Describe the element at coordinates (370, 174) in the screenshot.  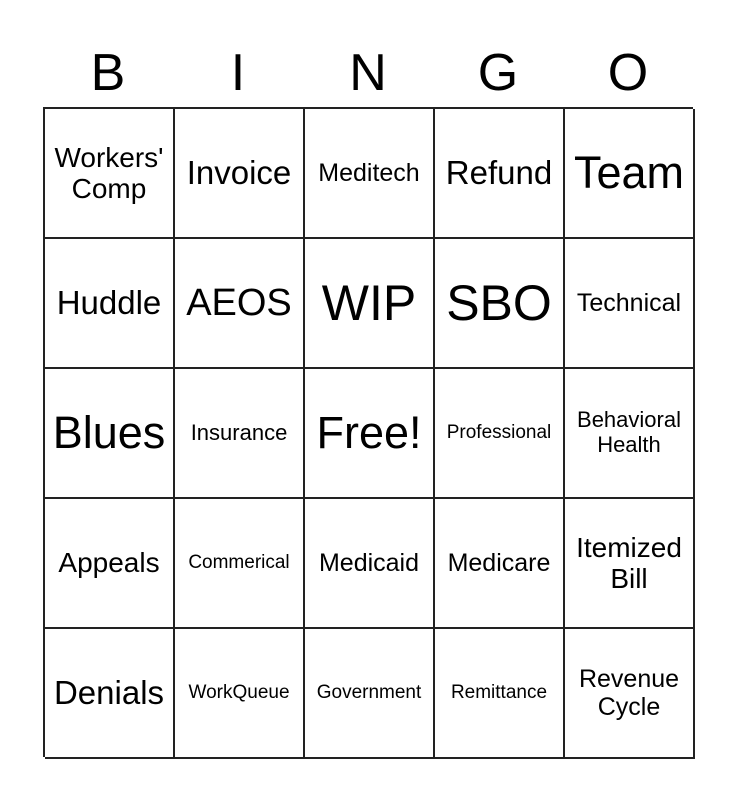
I see `bingo-cell: Meditech` at that location.